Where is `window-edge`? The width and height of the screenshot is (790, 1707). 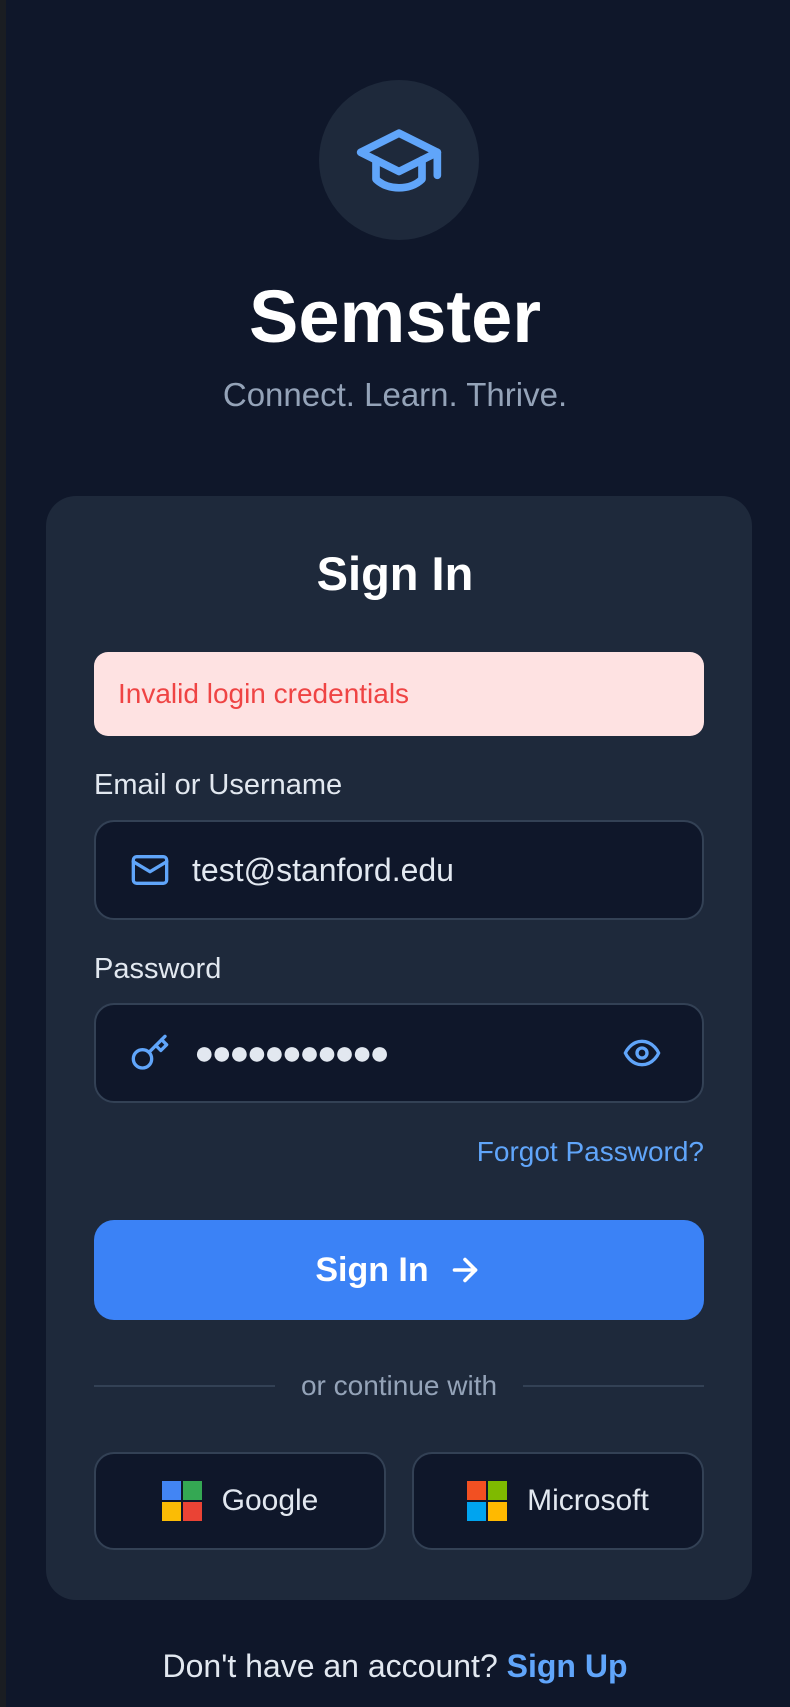 window-edge is located at coordinates (3, 853).